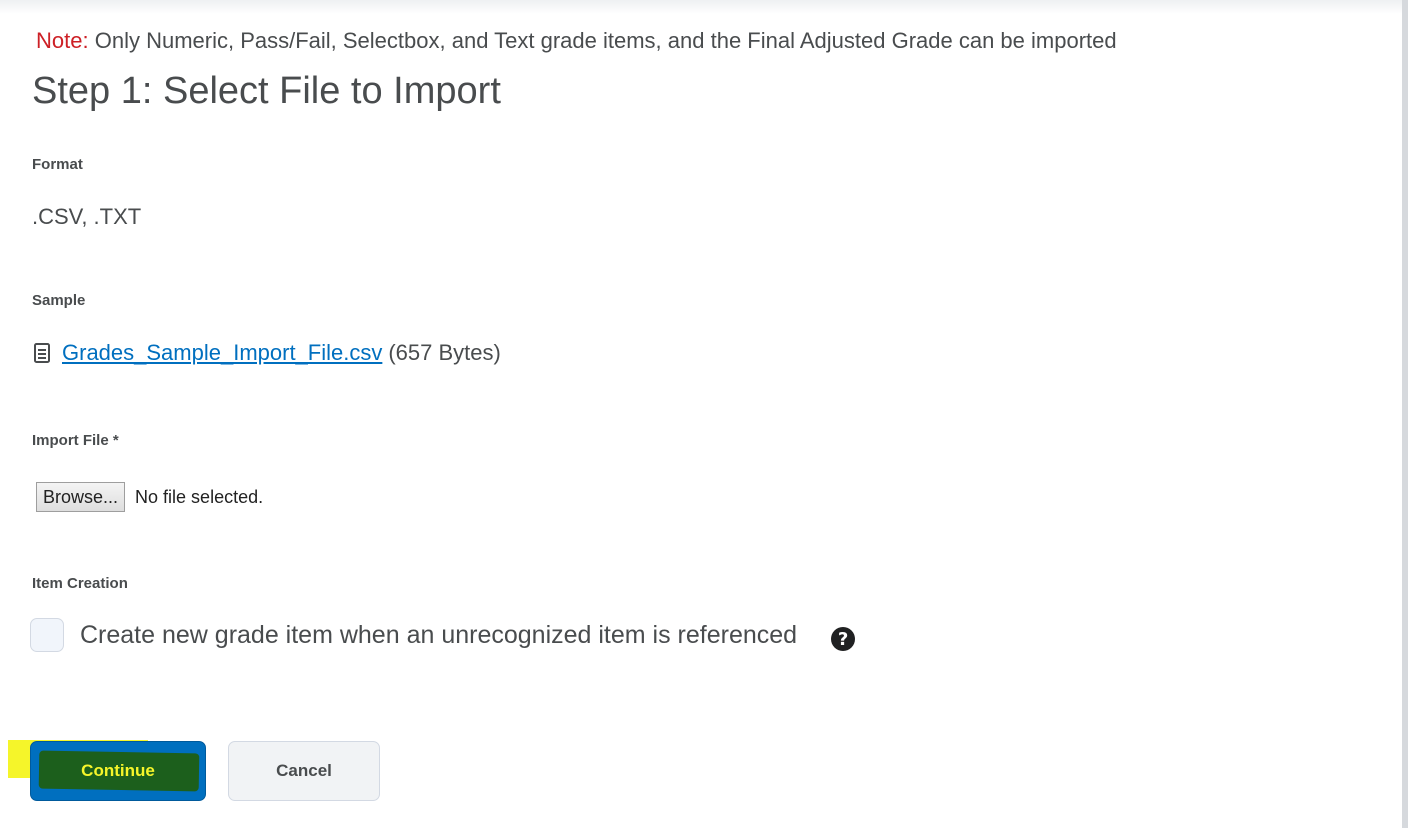 This screenshot has width=1408, height=828. Describe the element at coordinates (444, 352) in the screenshot. I see `sample-file-size: (657 Bytes)` at that location.